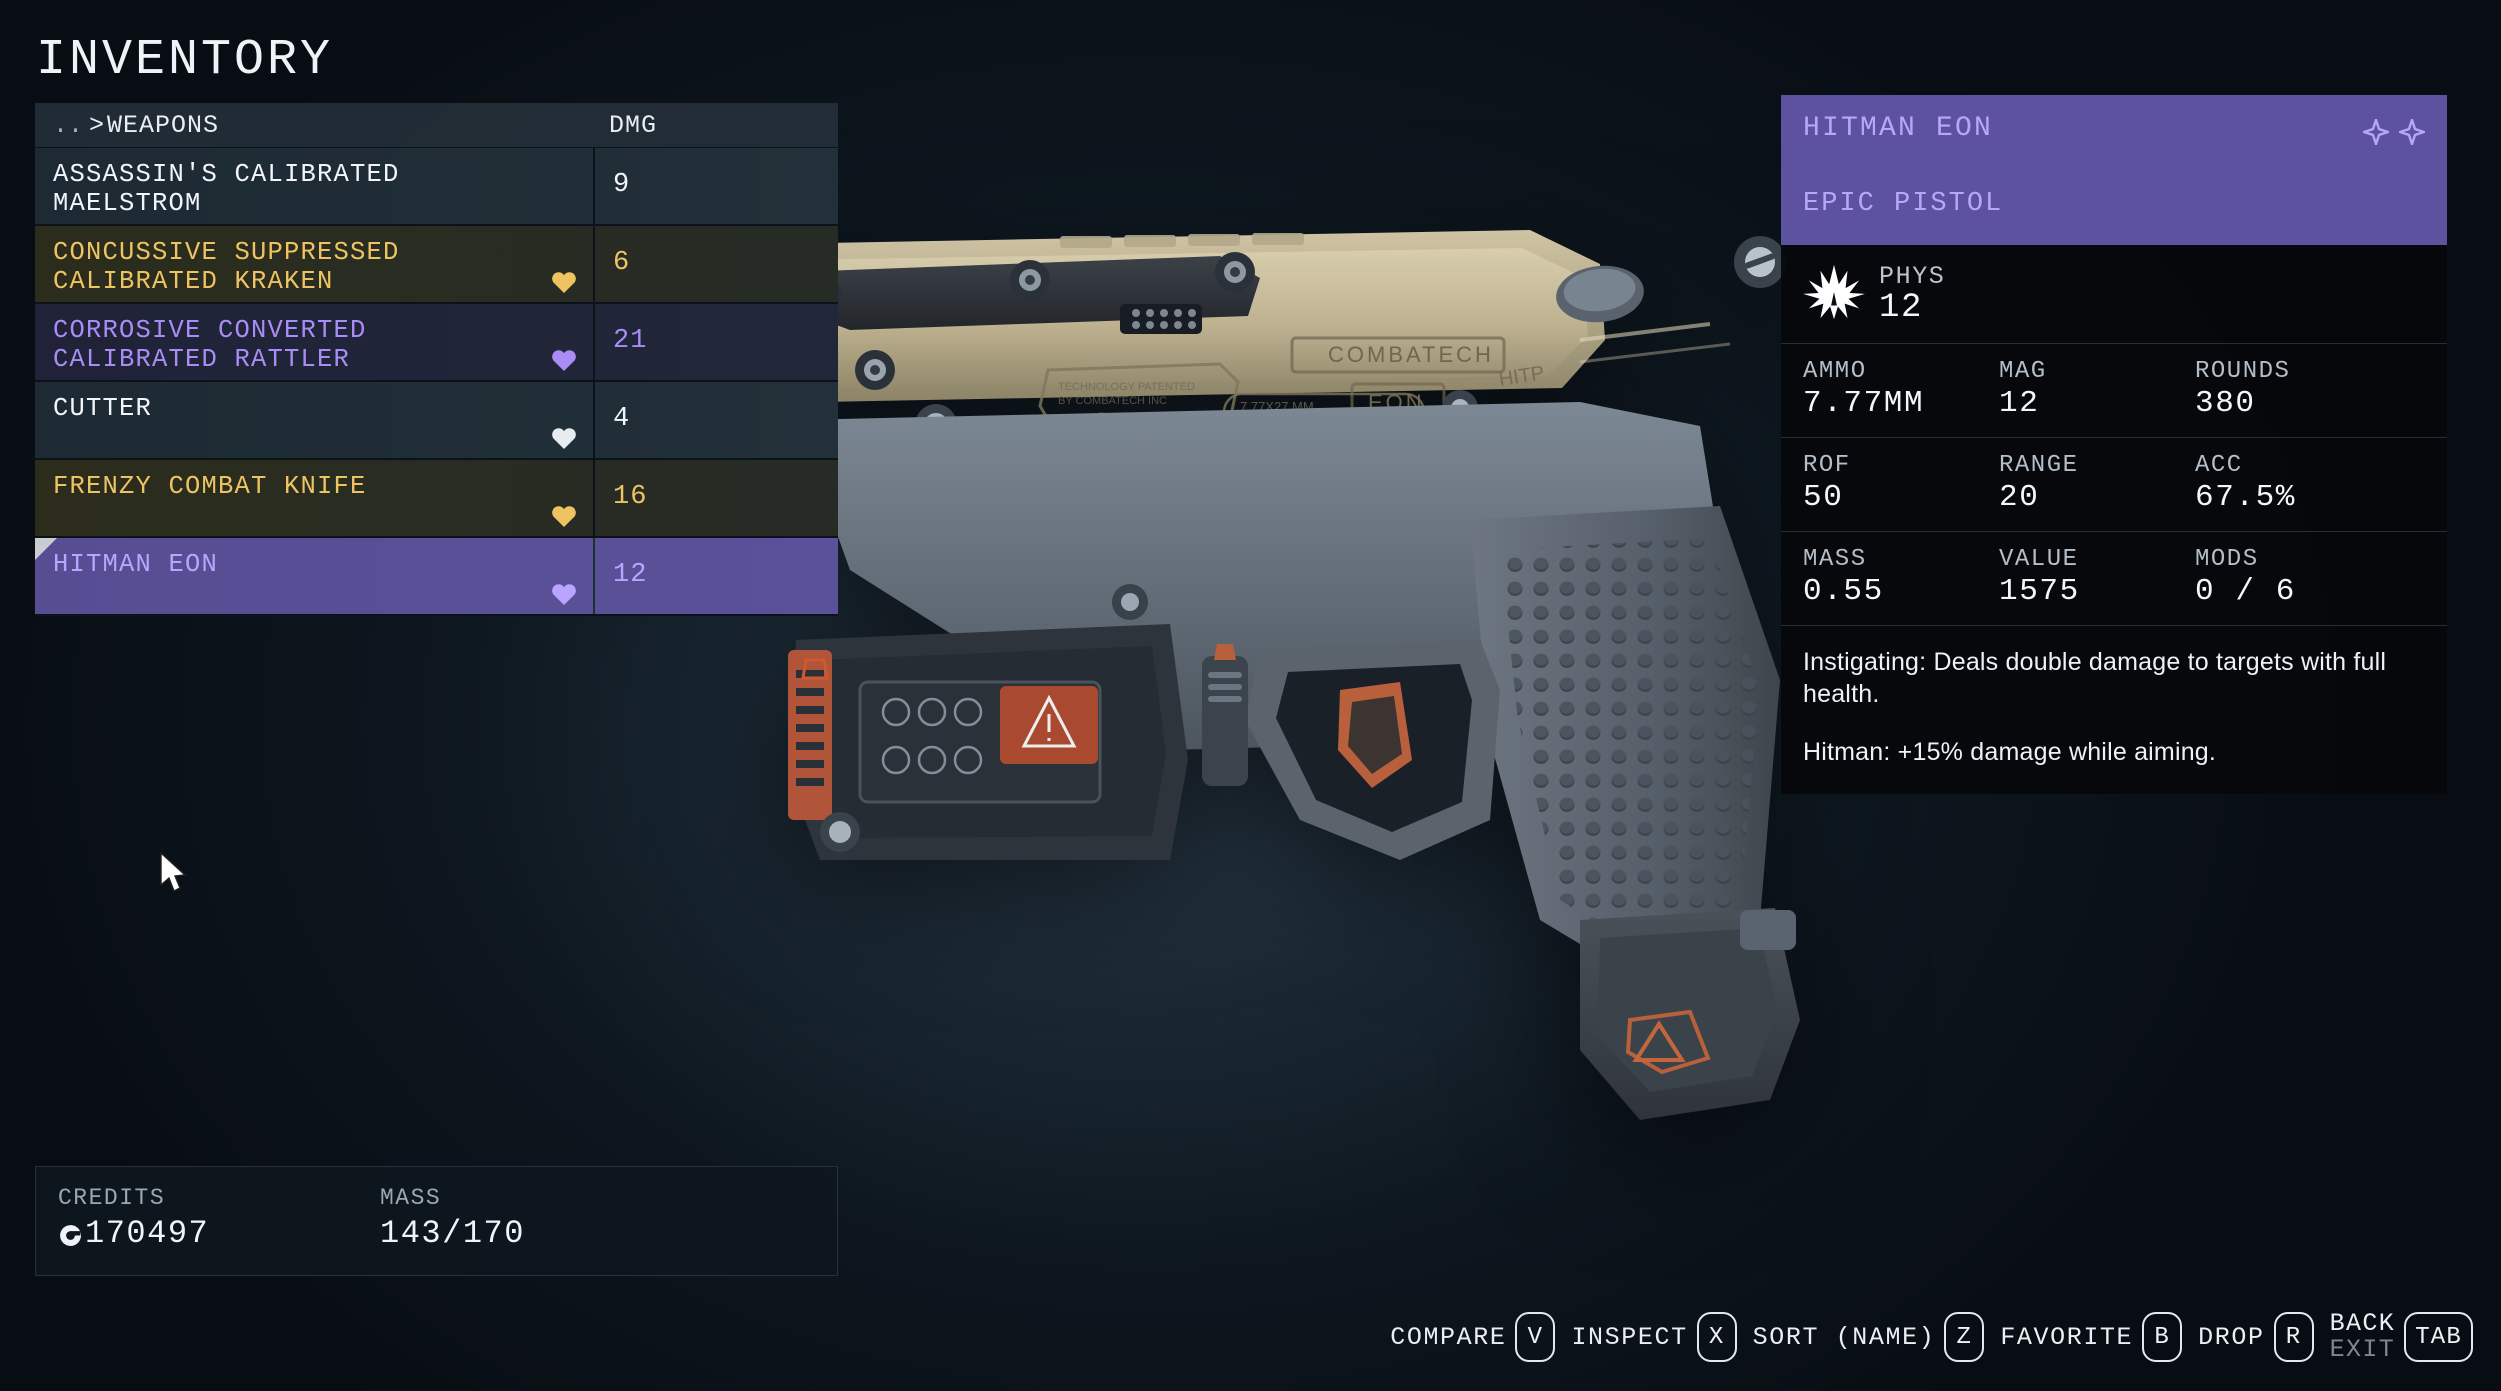  What do you see at coordinates (630, 341) in the screenshot?
I see `row-dmg-cell: 21` at bounding box center [630, 341].